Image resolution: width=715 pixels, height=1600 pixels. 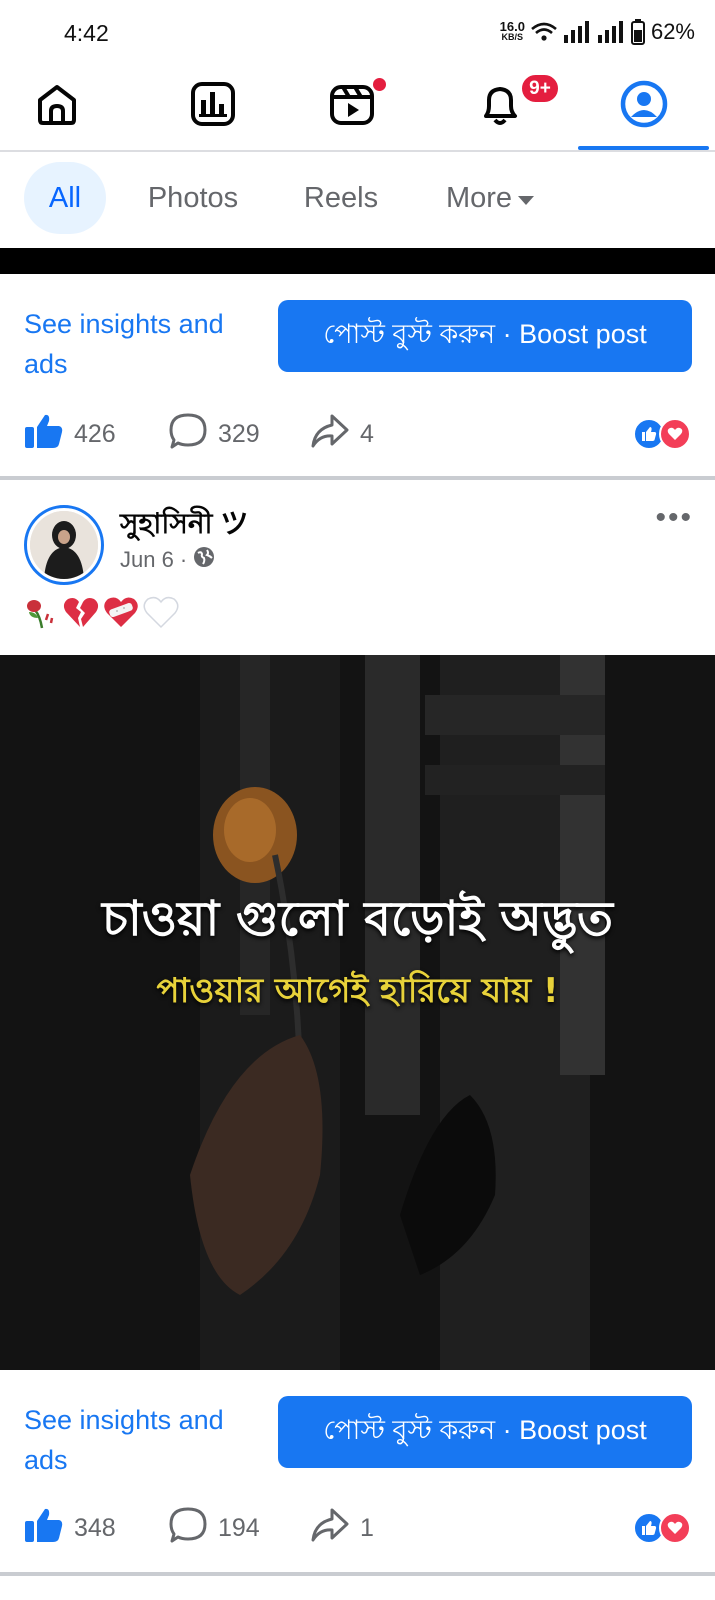 I want to click on post2-insights-link: See insights and ads, so click(x=144, y=1440).